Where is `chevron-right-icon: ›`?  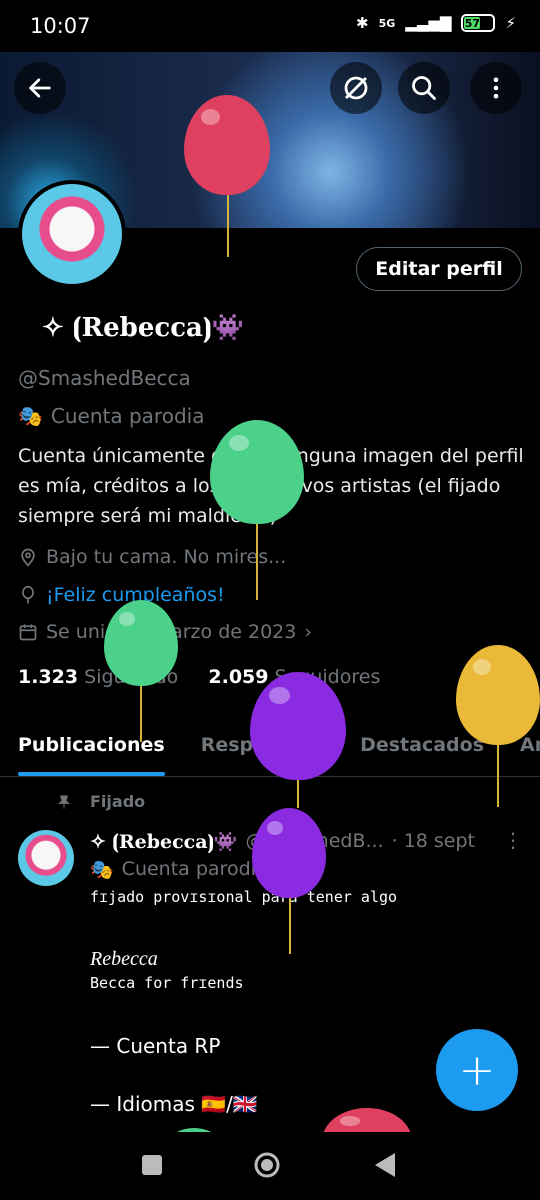 chevron-right-icon: › is located at coordinates (308, 632).